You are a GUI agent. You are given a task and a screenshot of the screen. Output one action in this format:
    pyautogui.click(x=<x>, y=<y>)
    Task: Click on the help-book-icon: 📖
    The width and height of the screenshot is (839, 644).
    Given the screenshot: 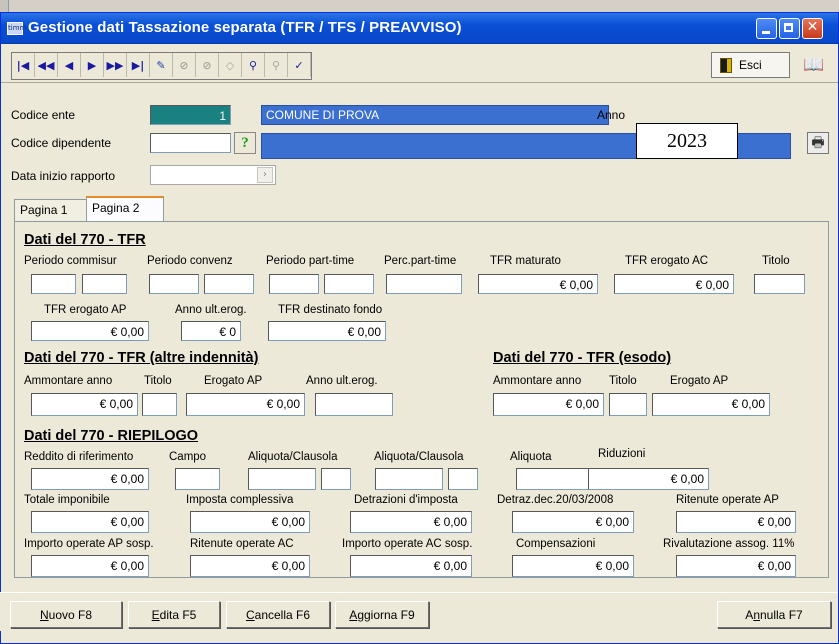 What is the action you would take?
    pyautogui.click(x=814, y=65)
    